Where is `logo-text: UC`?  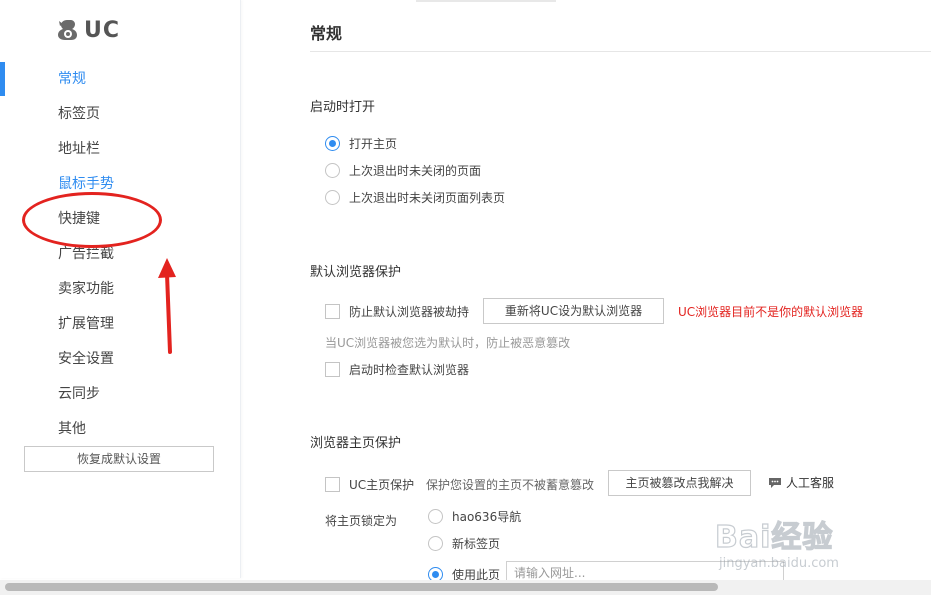 logo-text: UC is located at coordinates (102, 30).